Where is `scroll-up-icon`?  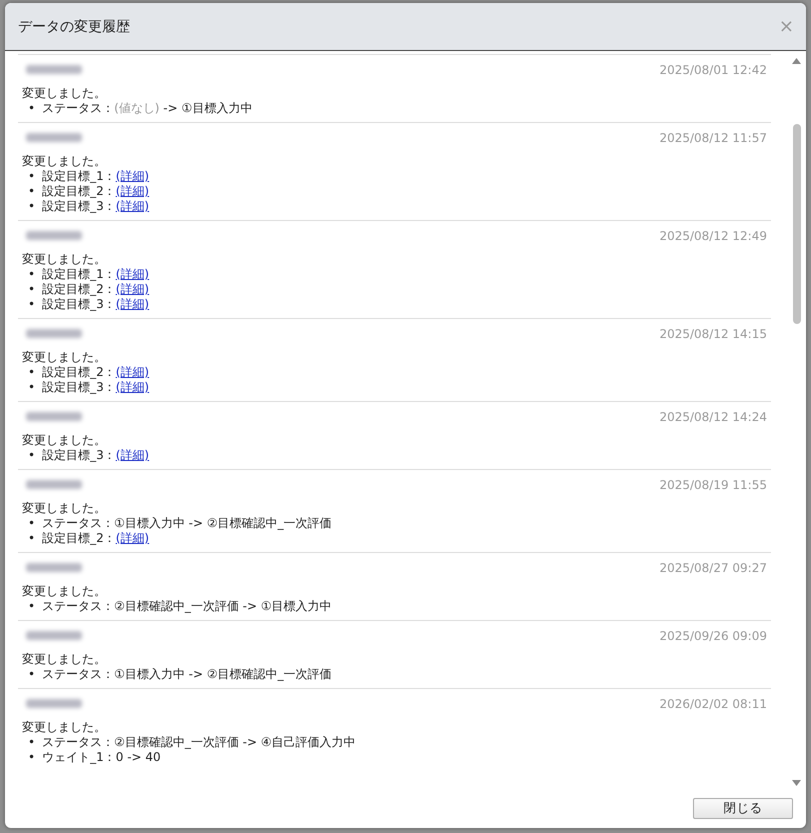 scroll-up-icon is located at coordinates (796, 61).